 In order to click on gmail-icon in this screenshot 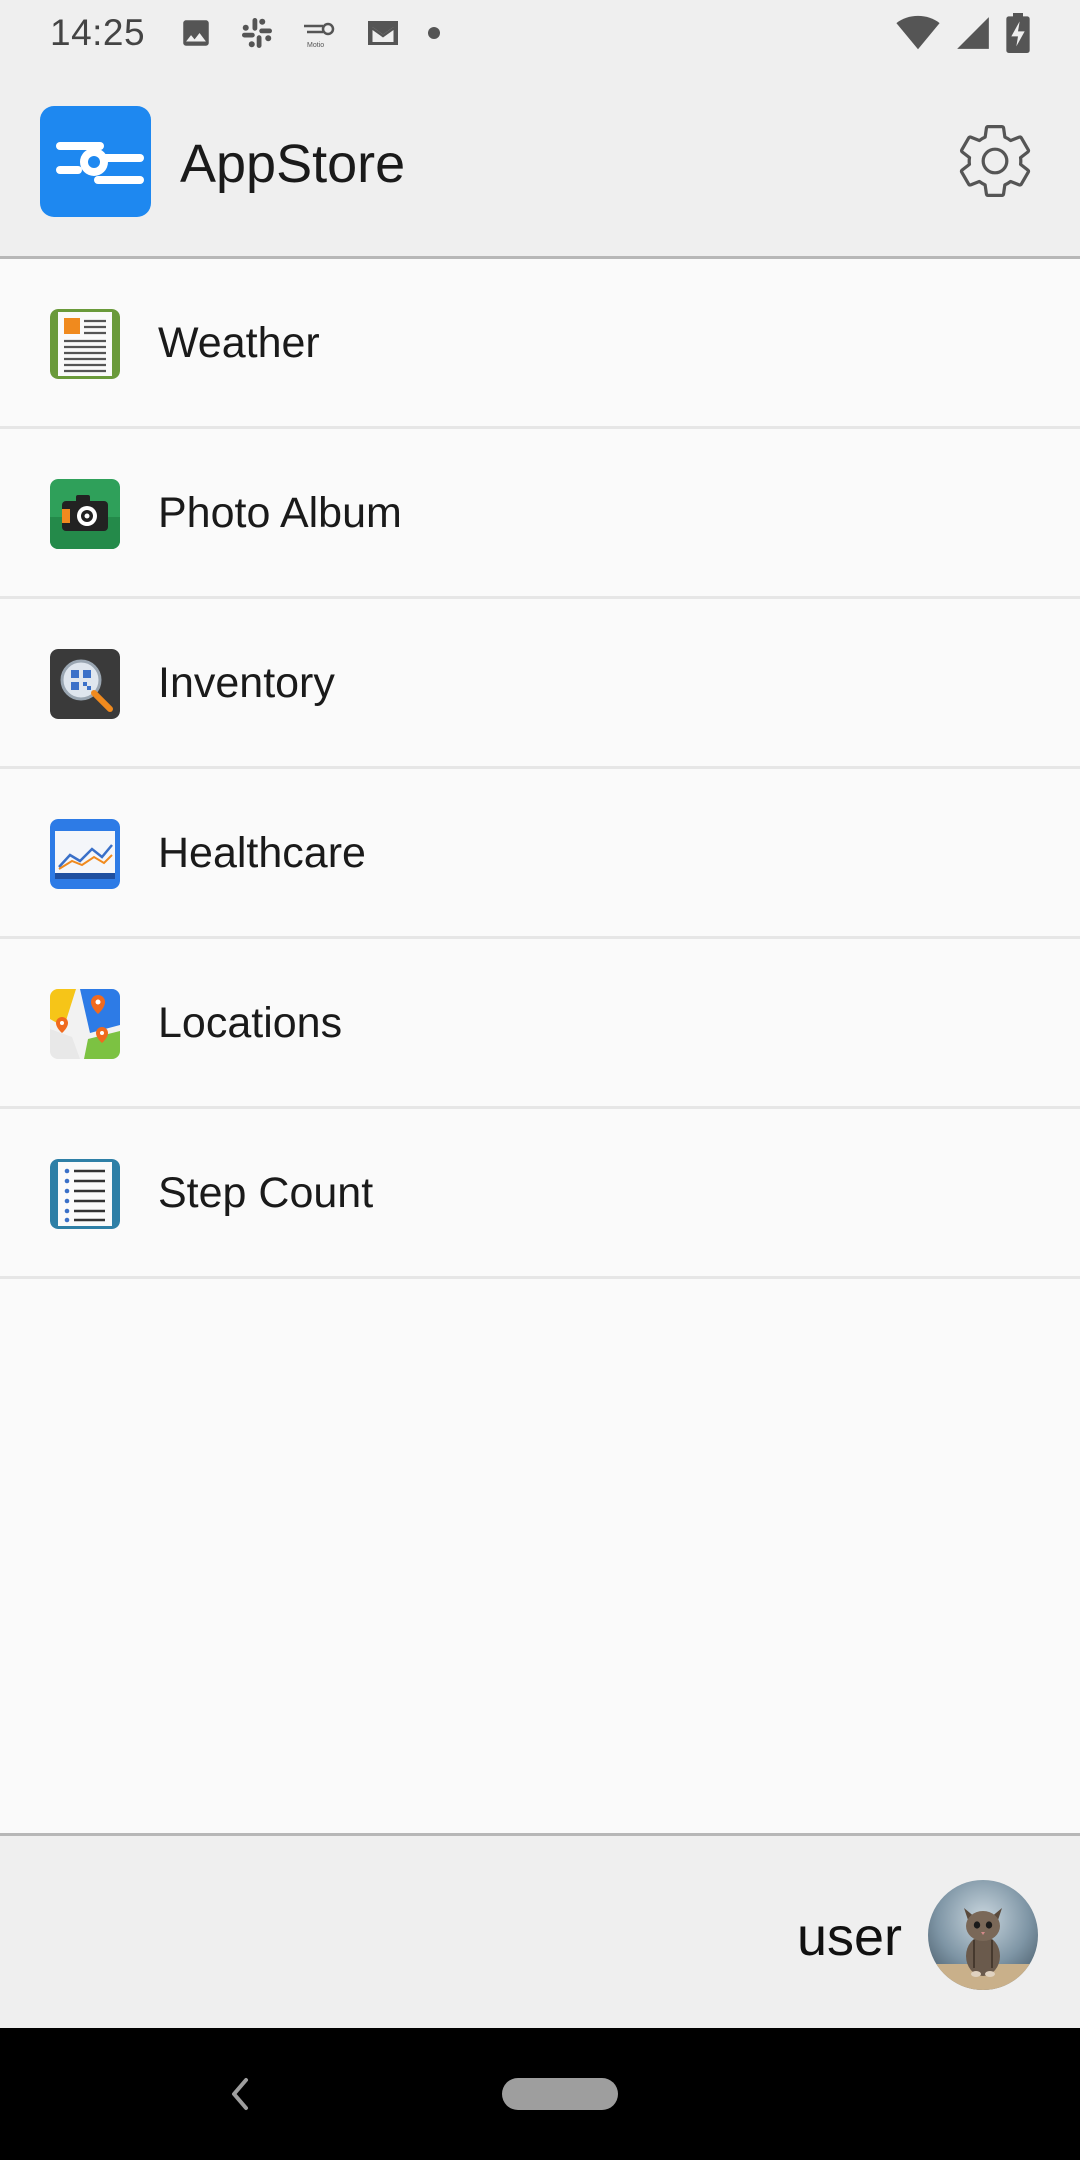, I will do `click(383, 33)`.